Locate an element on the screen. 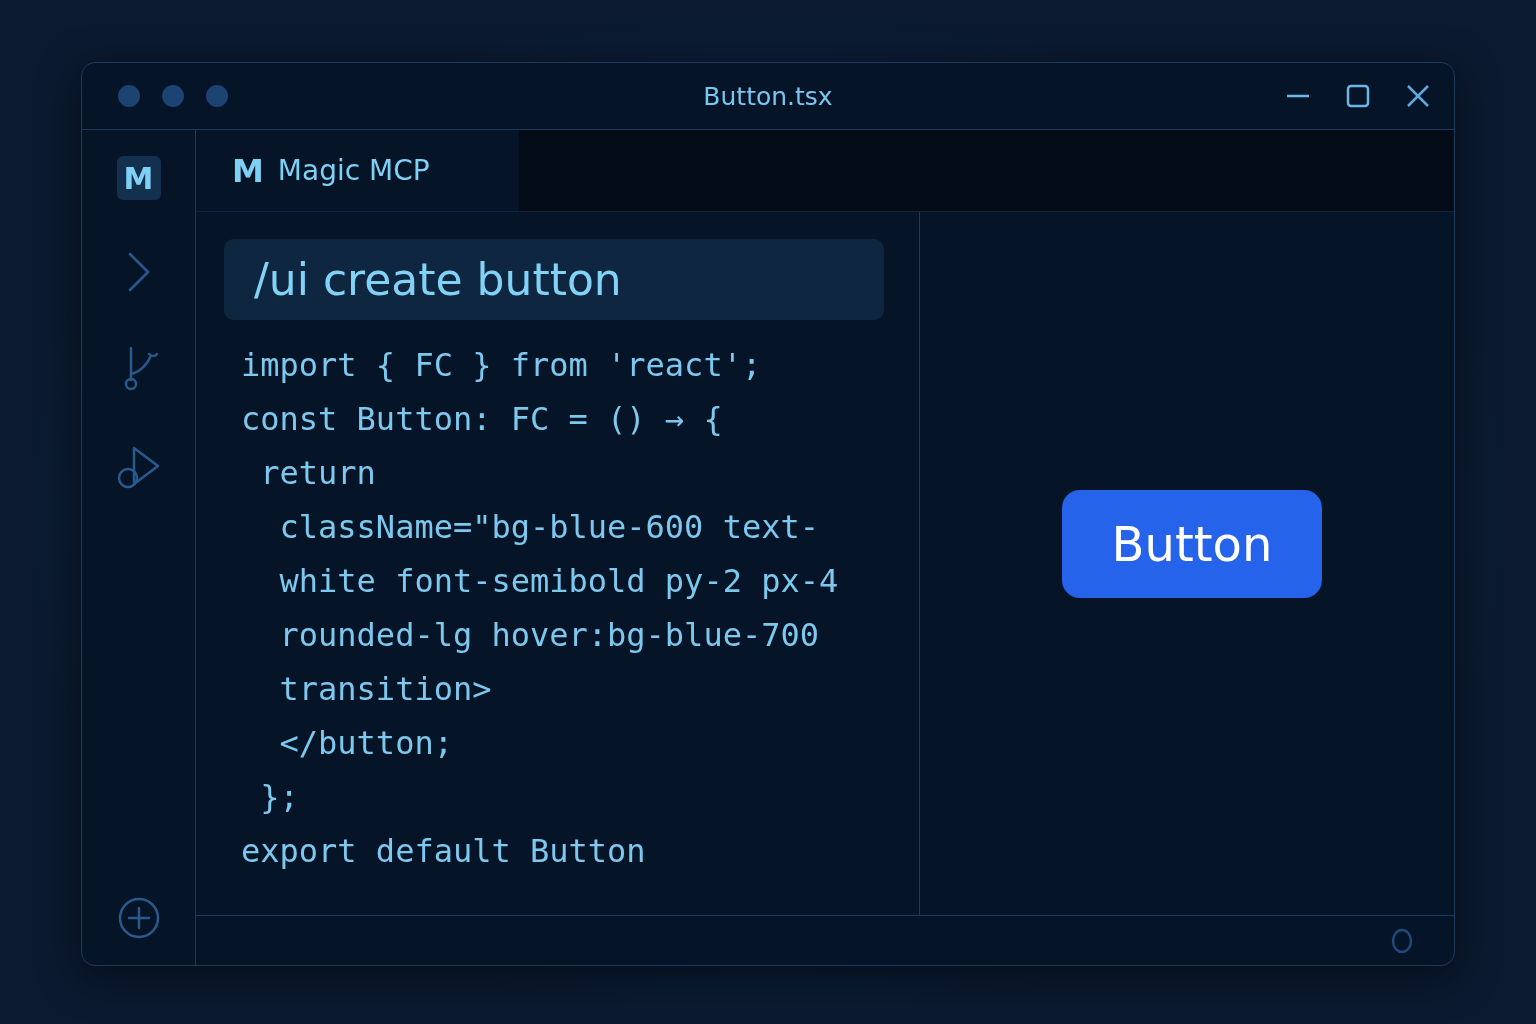 This screenshot has height=1024, width=1536. maximize-icon is located at coordinates (1358, 96).